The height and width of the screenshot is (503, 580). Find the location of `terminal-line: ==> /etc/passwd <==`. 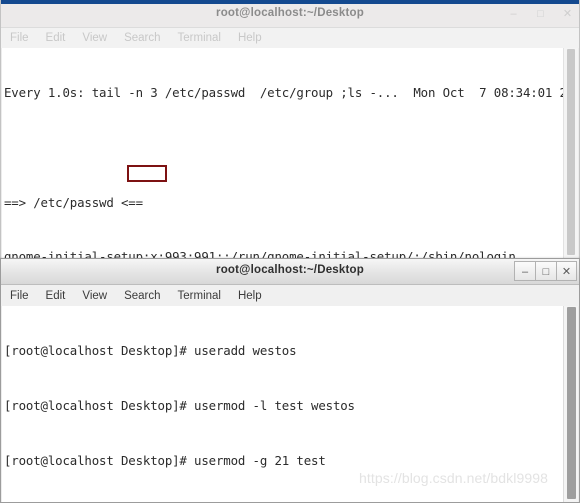

terminal-line: ==> /etc/passwd <== is located at coordinates (73, 202).